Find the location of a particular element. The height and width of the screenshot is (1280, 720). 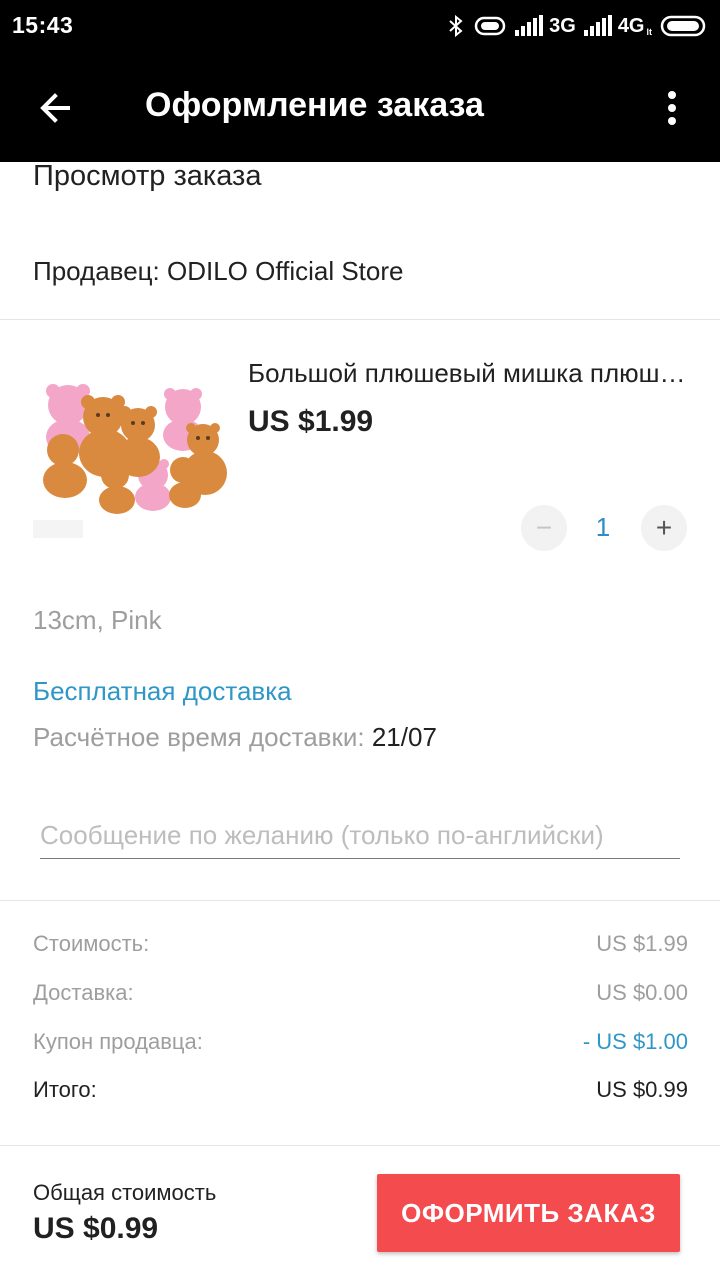

quantity-increase-button: + is located at coordinates (664, 528).